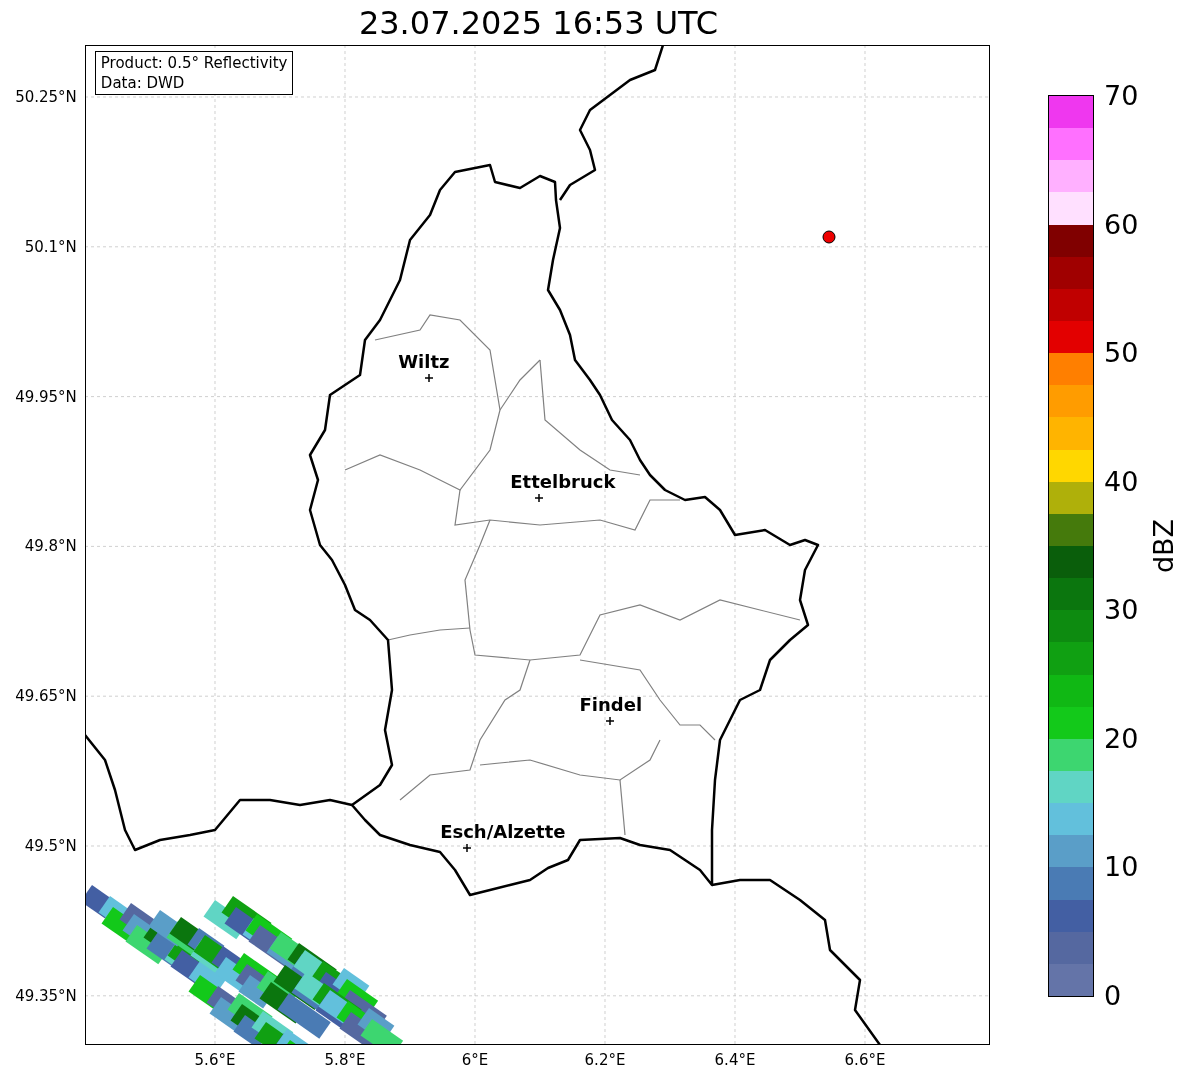  I want to click on colorbar-tick-label: 60, so click(1121, 224).